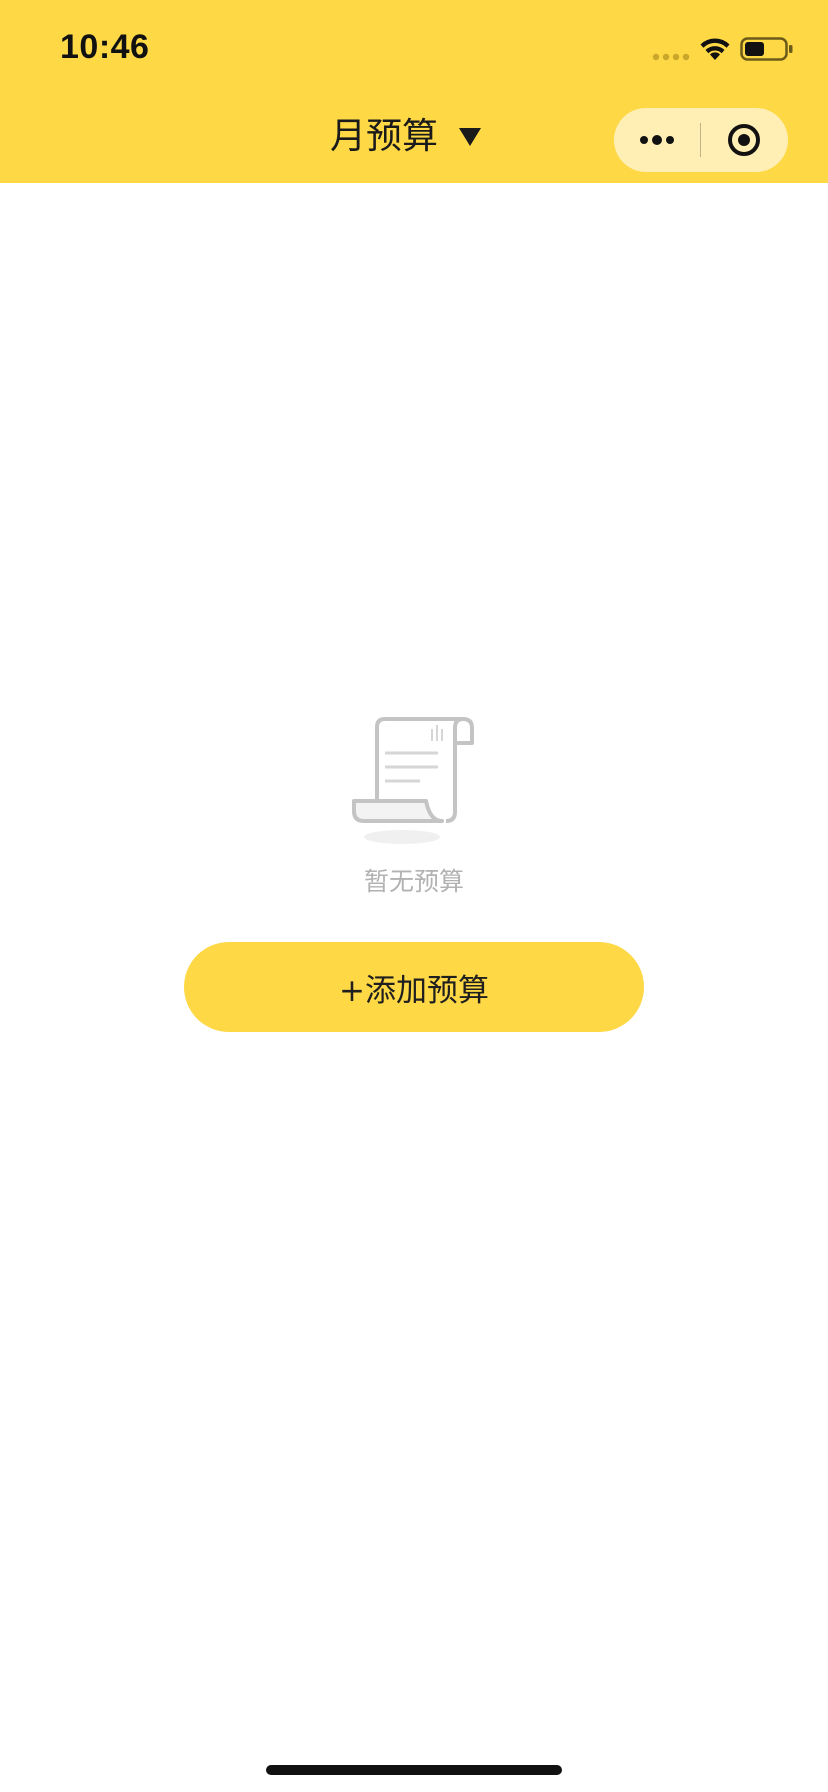 Image resolution: width=828 pixels, height=1792 pixels. What do you see at coordinates (414, 1770) in the screenshot?
I see `home-indicator` at bounding box center [414, 1770].